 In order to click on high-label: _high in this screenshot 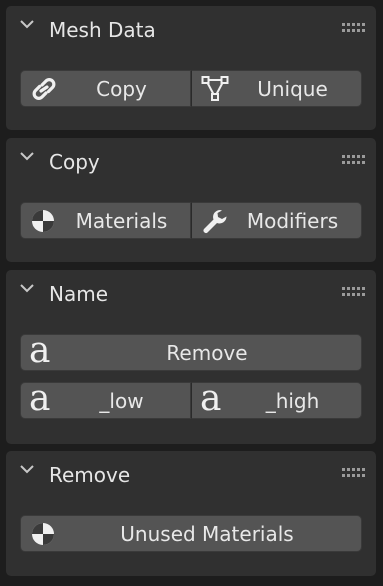, I will do `click(292, 401)`.